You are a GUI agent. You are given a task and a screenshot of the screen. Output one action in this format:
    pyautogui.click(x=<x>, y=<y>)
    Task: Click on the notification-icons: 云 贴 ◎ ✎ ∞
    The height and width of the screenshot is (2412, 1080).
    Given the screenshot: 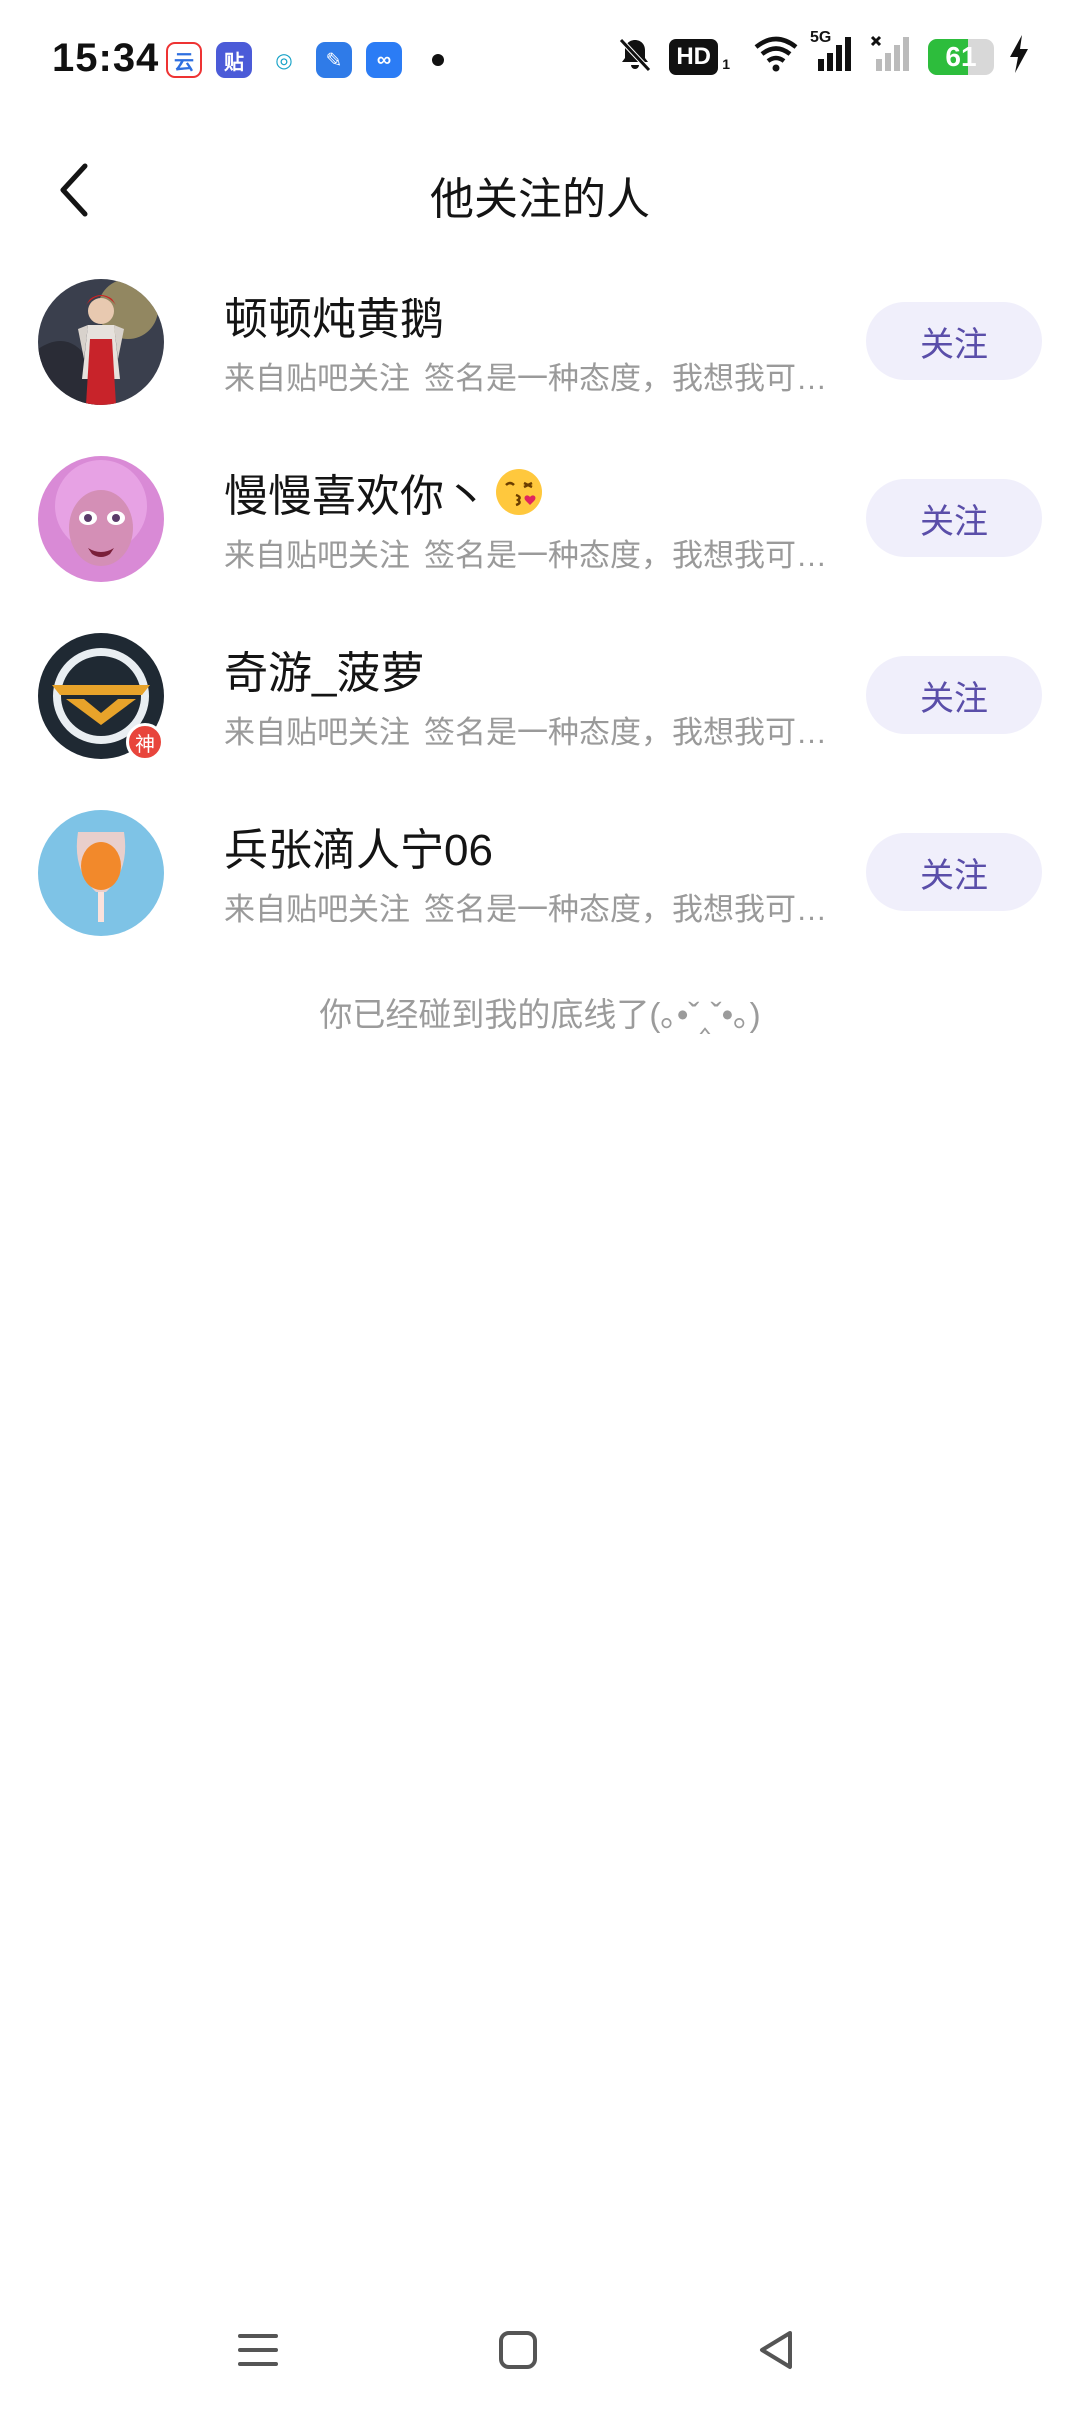 What is the action you would take?
    pyautogui.click(x=305, y=60)
    